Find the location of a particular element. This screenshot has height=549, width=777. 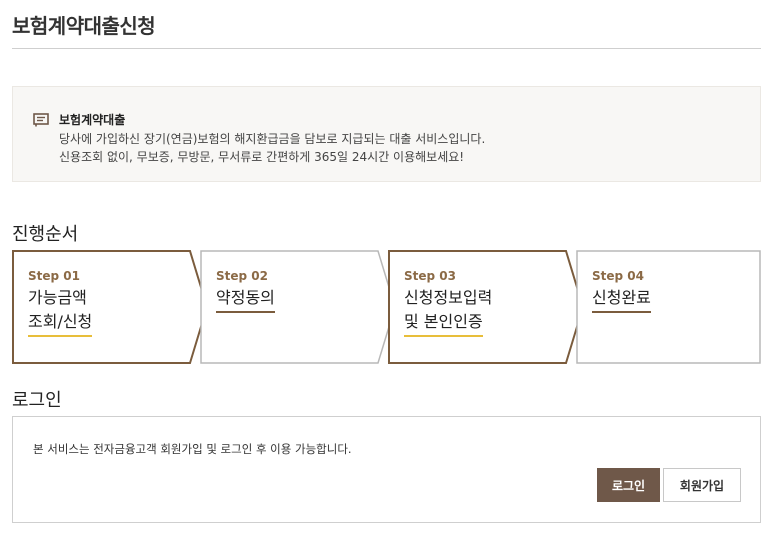

step-3: Step 03 신청정보입력 및 본인인증 is located at coordinates (486, 307).